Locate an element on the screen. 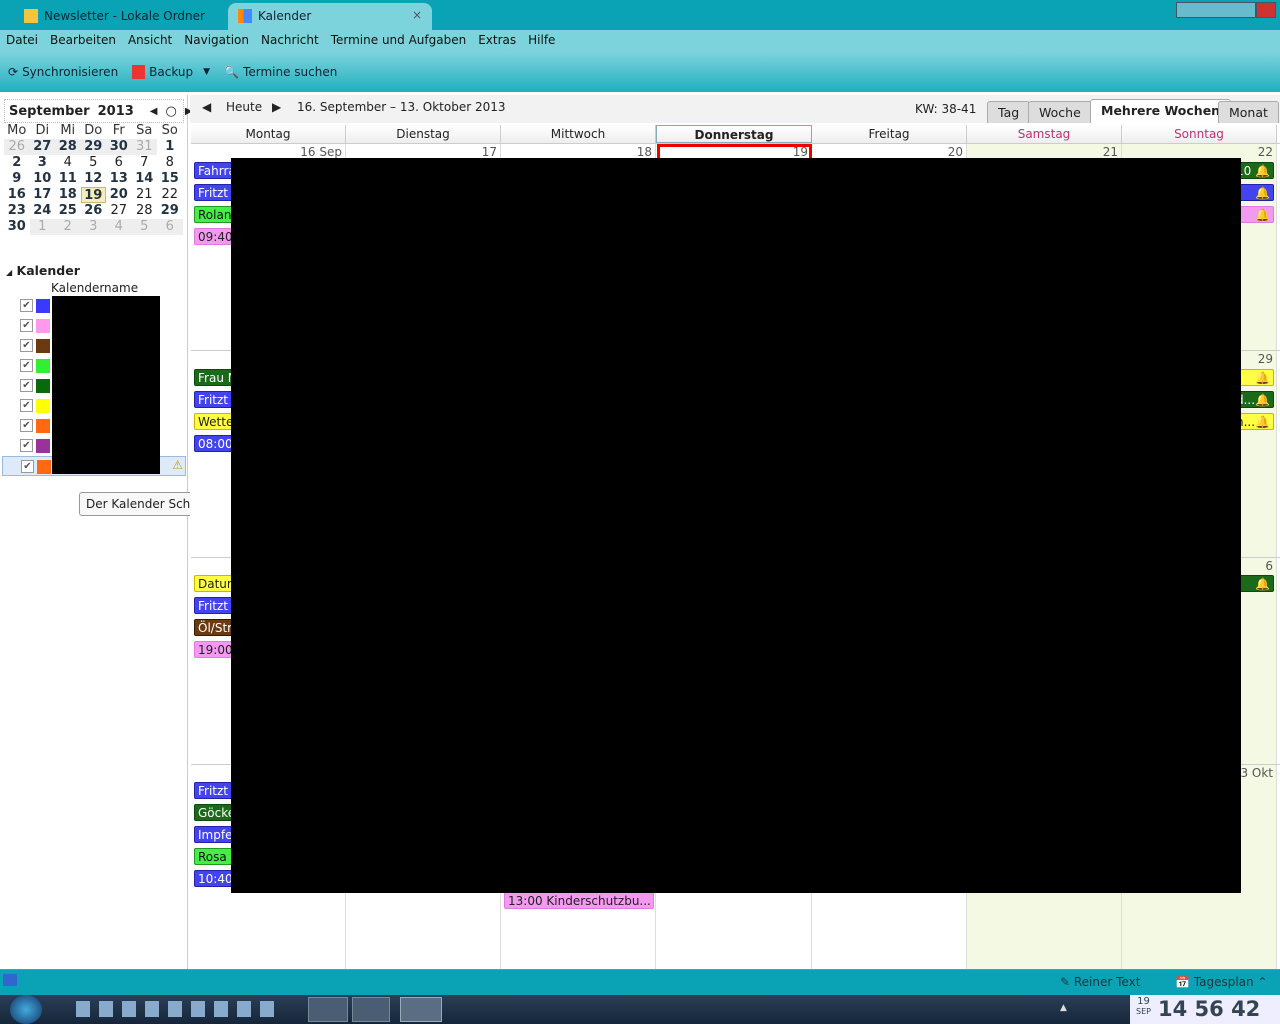 The width and height of the screenshot is (1280, 1024). menu-navigation: Navigation is located at coordinates (216, 41).